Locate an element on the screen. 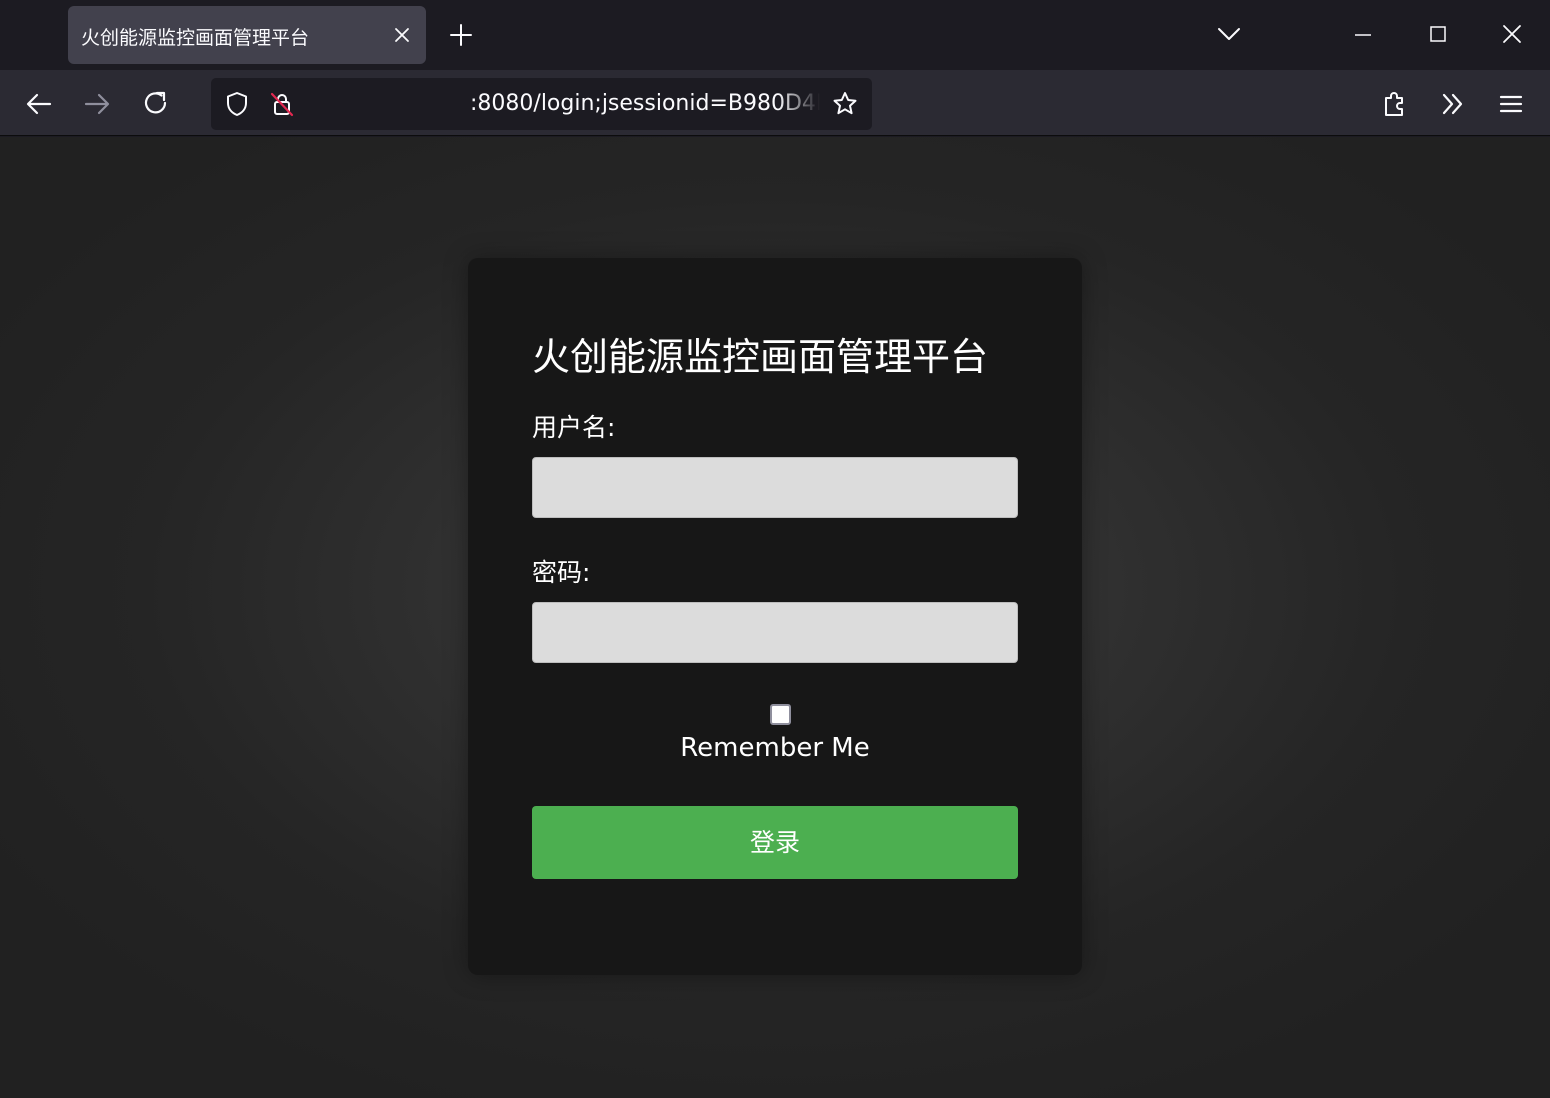 The image size is (1550, 1098). reload-icon is located at coordinates (156, 104).